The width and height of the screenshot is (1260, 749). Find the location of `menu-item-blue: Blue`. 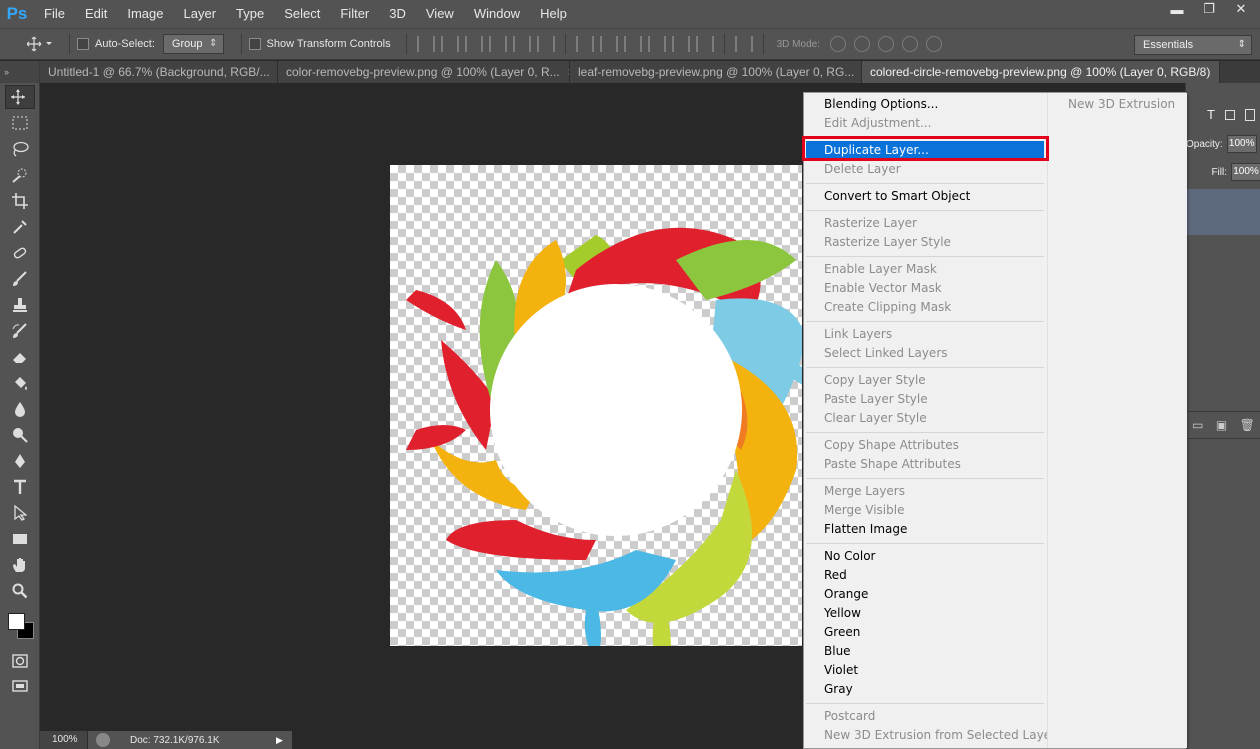

menu-item-blue: Blue is located at coordinates (925, 651).